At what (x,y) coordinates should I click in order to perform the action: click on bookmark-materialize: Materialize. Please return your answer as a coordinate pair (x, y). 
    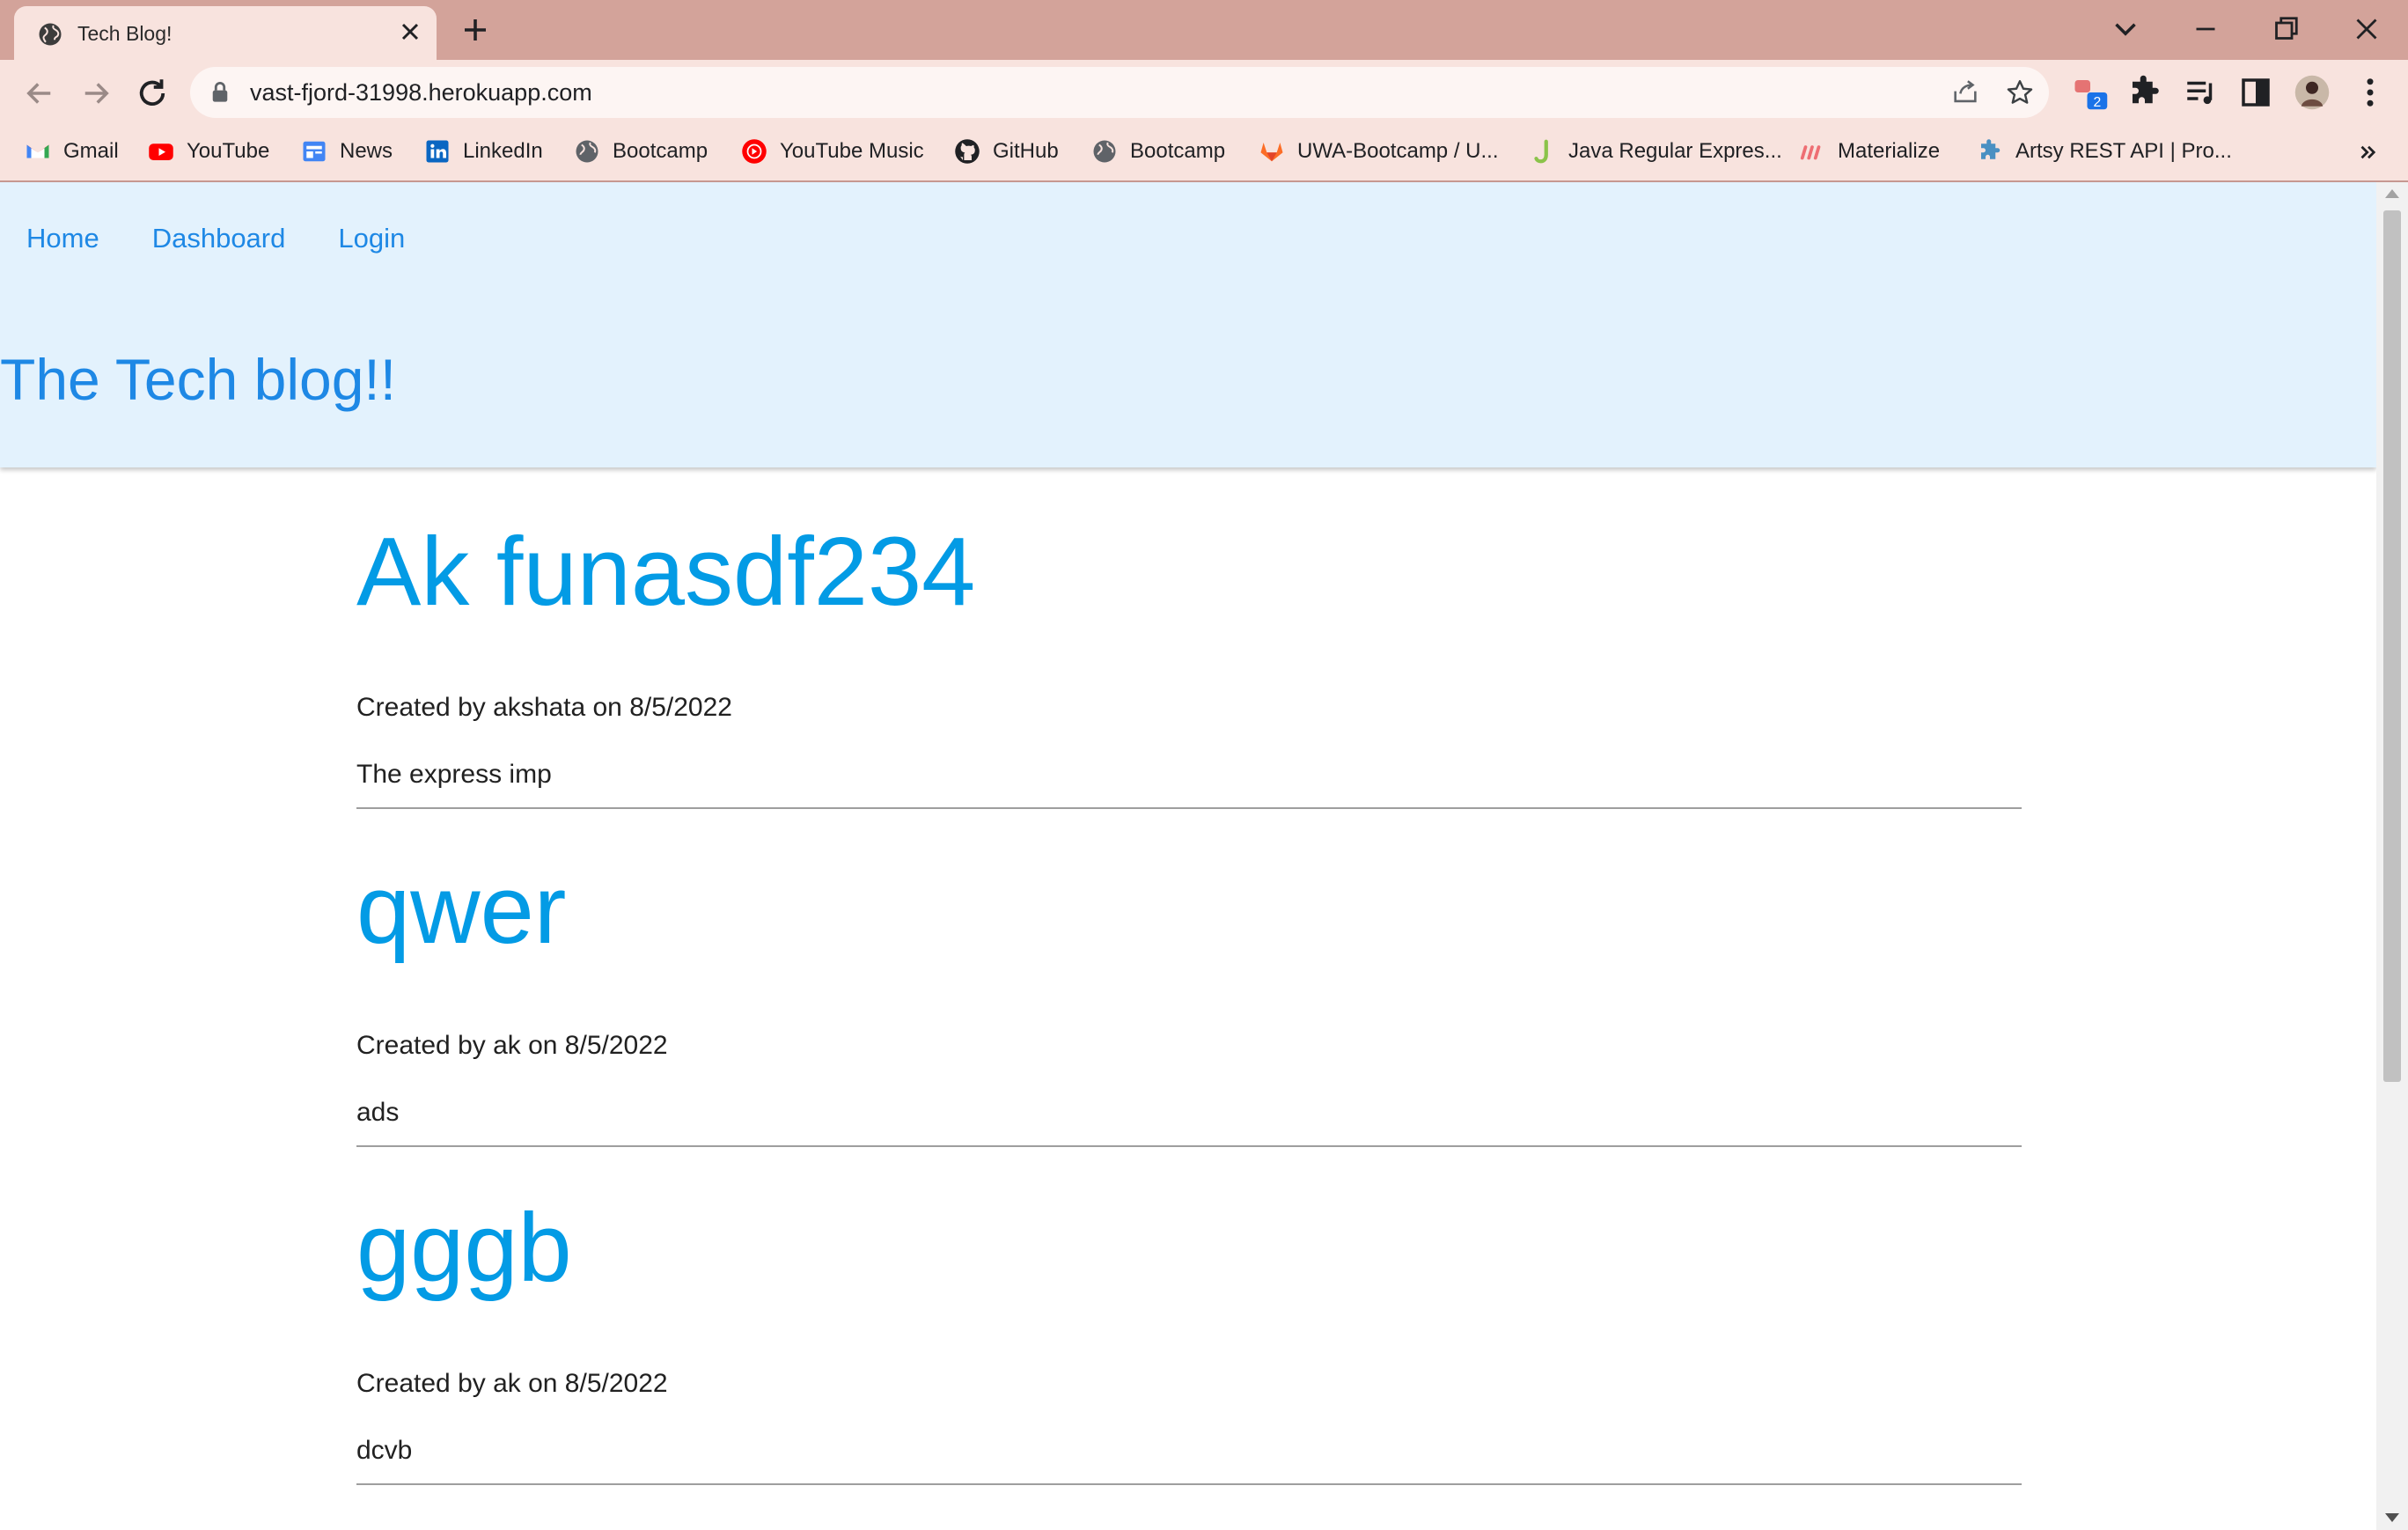
    Looking at the image, I should click on (1869, 151).